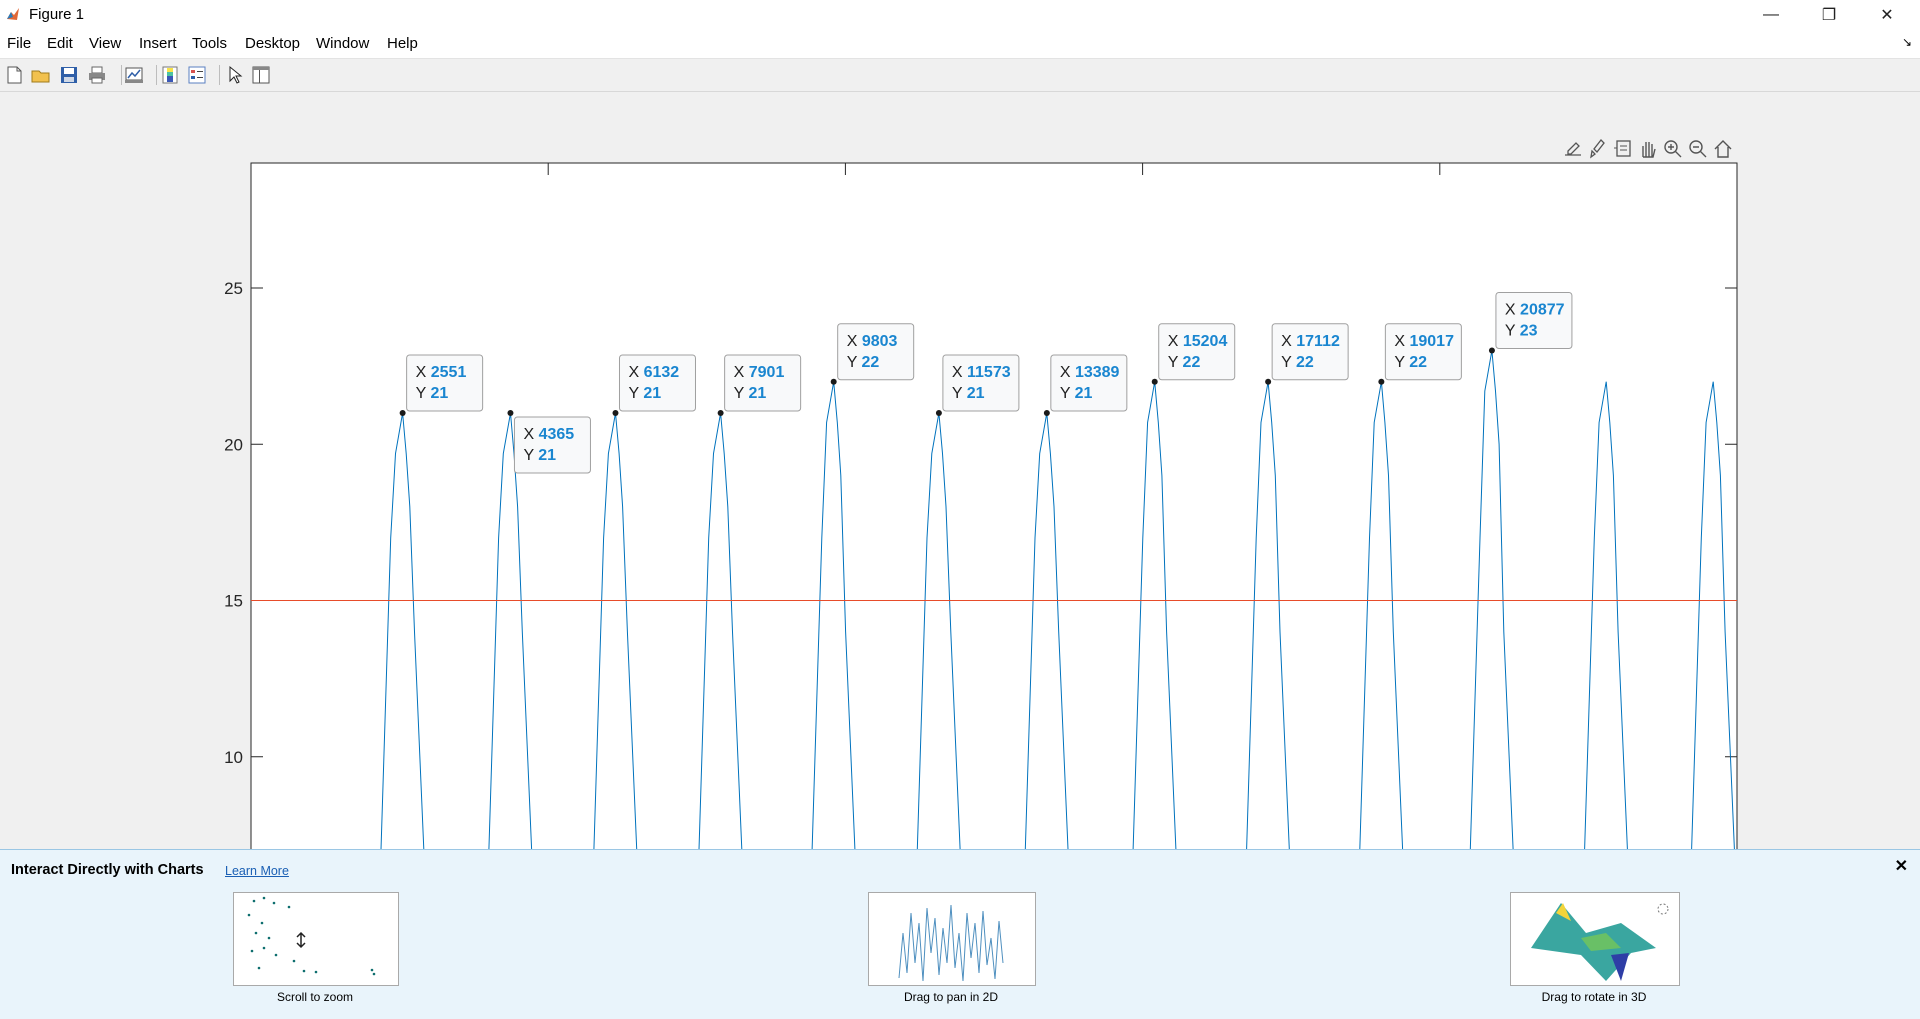 This screenshot has width=1920, height=1019. Describe the element at coordinates (880, 341) in the screenshot. I see `datatip-x-value: 9803` at that location.